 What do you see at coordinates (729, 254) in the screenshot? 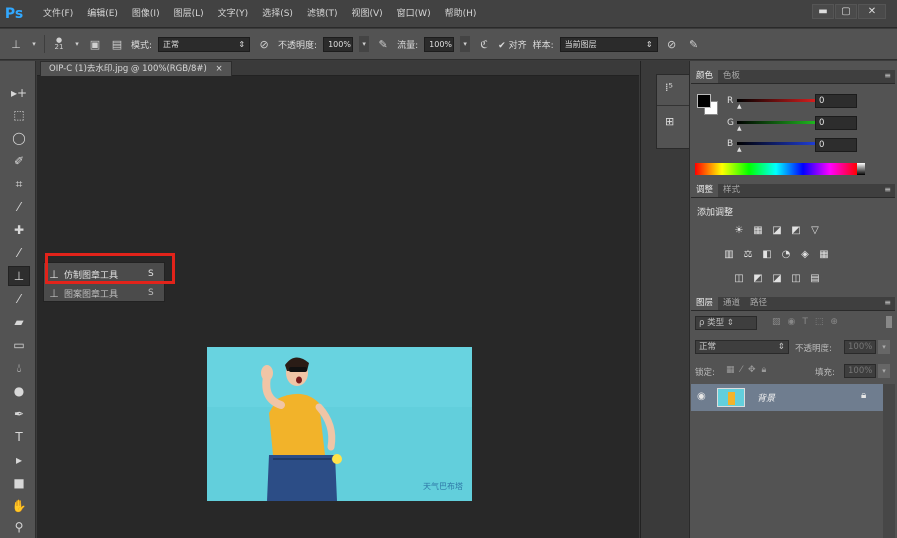
I see `hue-saturation-icon: ▥` at bounding box center [729, 254].